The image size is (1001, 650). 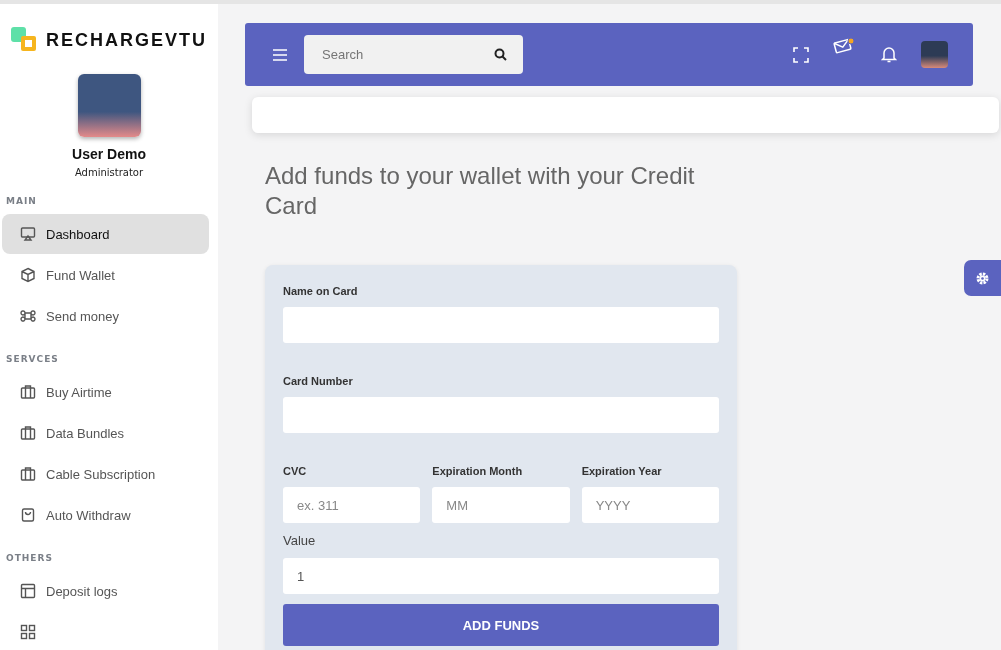 I want to click on field-label: Name on Card, so click(x=321, y=291).